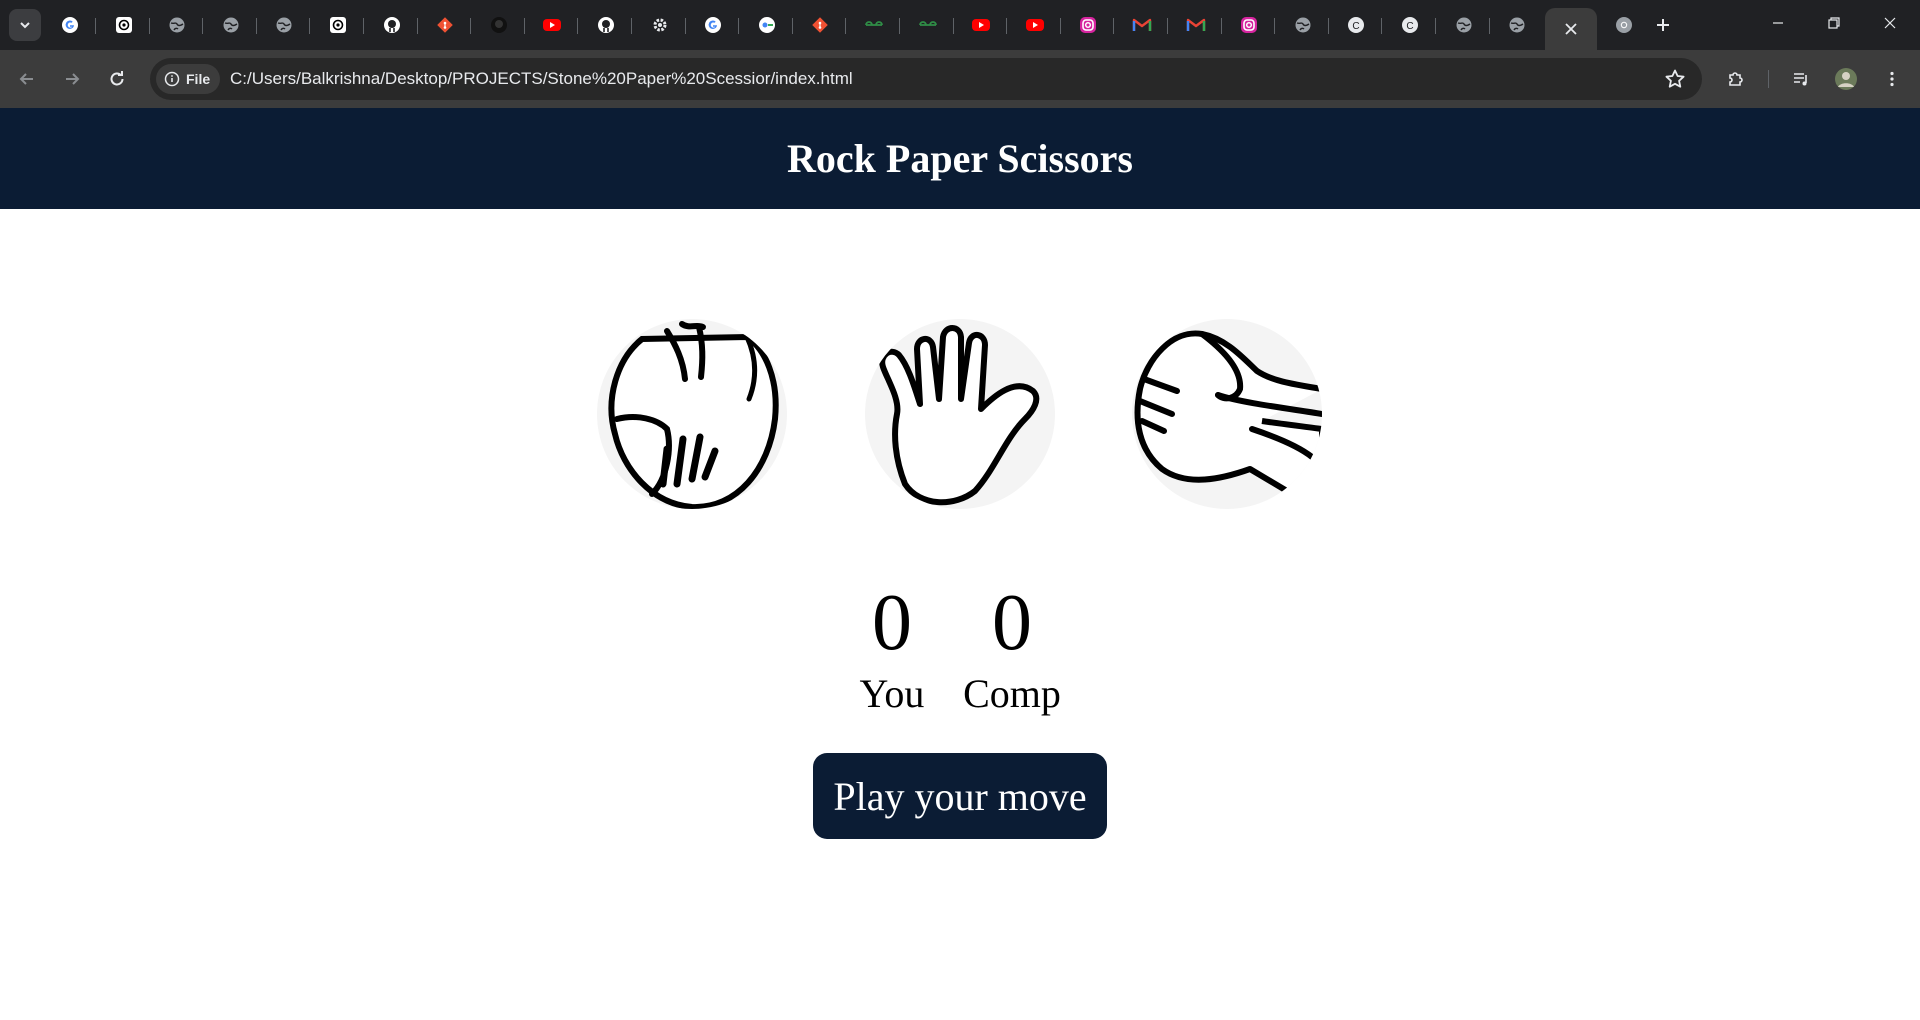 The width and height of the screenshot is (1920, 1020). I want to click on reload-button, so click(117, 79).